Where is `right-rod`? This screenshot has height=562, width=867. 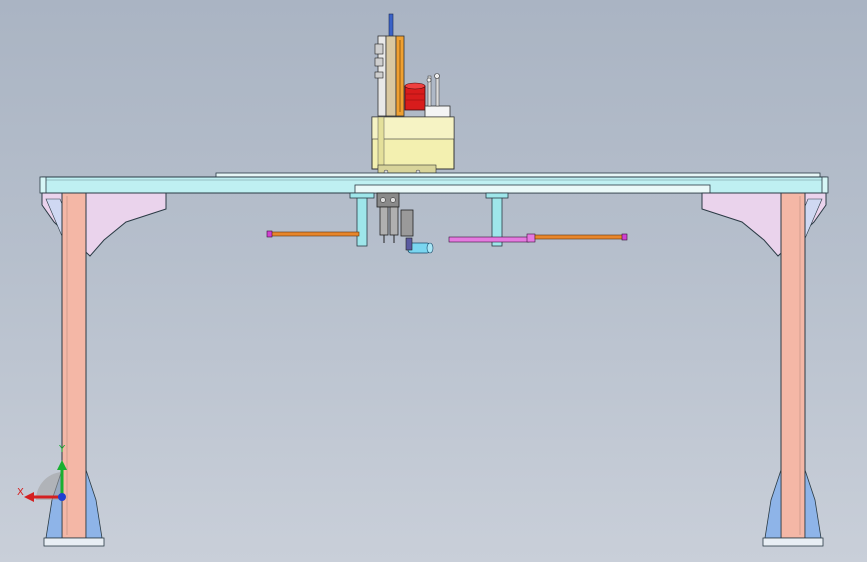
right-rod is located at coordinates (581, 237).